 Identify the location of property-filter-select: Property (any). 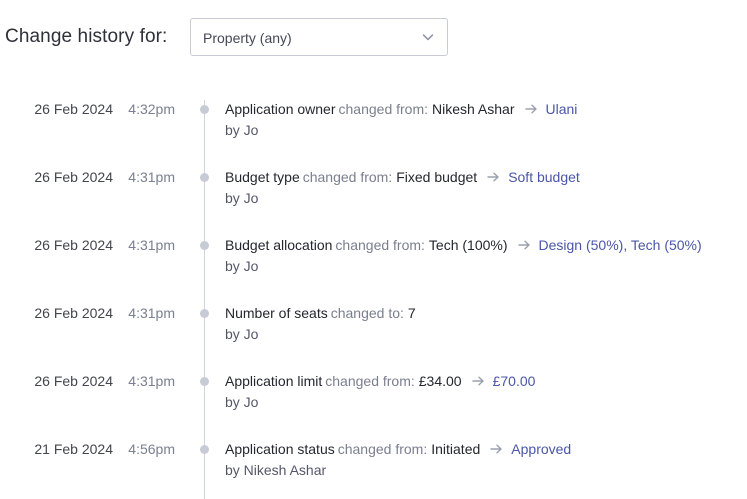
(319, 37).